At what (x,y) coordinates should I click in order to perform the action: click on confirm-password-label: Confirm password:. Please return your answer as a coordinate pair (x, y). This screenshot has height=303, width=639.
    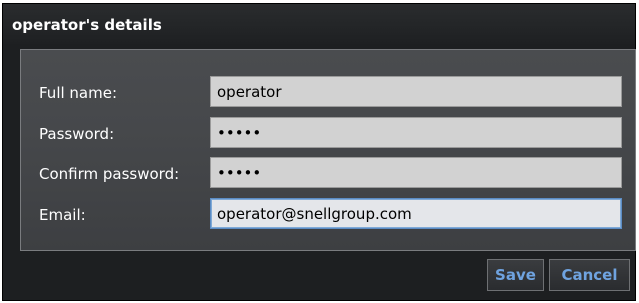
    Looking at the image, I should click on (109, 174).